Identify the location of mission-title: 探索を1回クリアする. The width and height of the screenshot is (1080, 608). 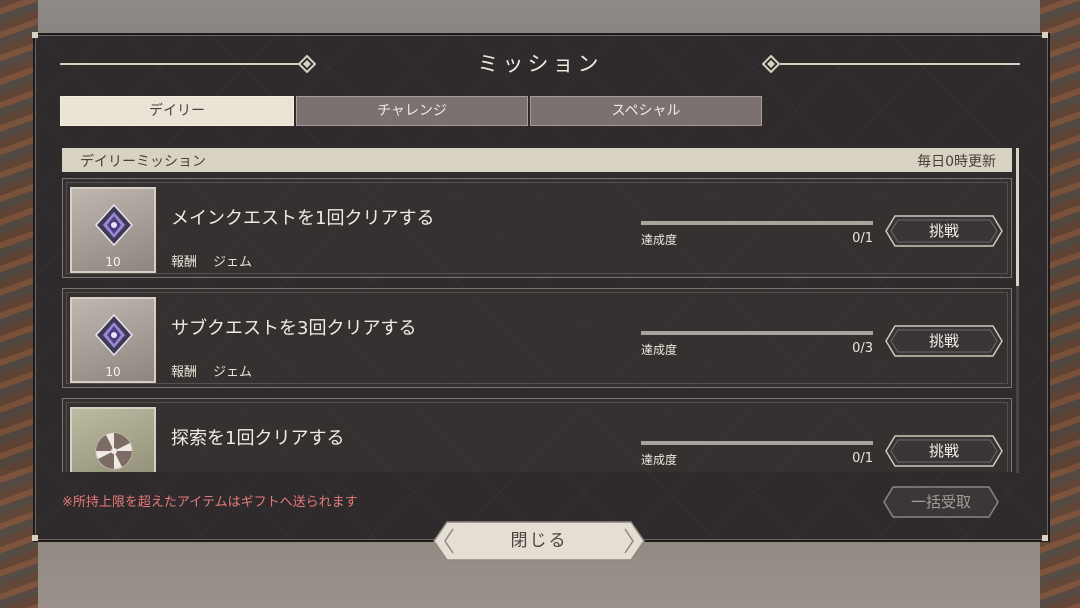
(258, 438).